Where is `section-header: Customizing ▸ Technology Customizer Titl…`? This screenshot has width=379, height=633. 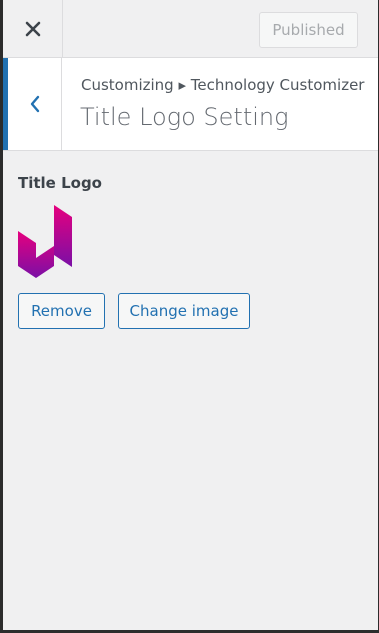 section-header: Customizing ▸ Technology Customizer Titl… is located at coordinates (190, 104).